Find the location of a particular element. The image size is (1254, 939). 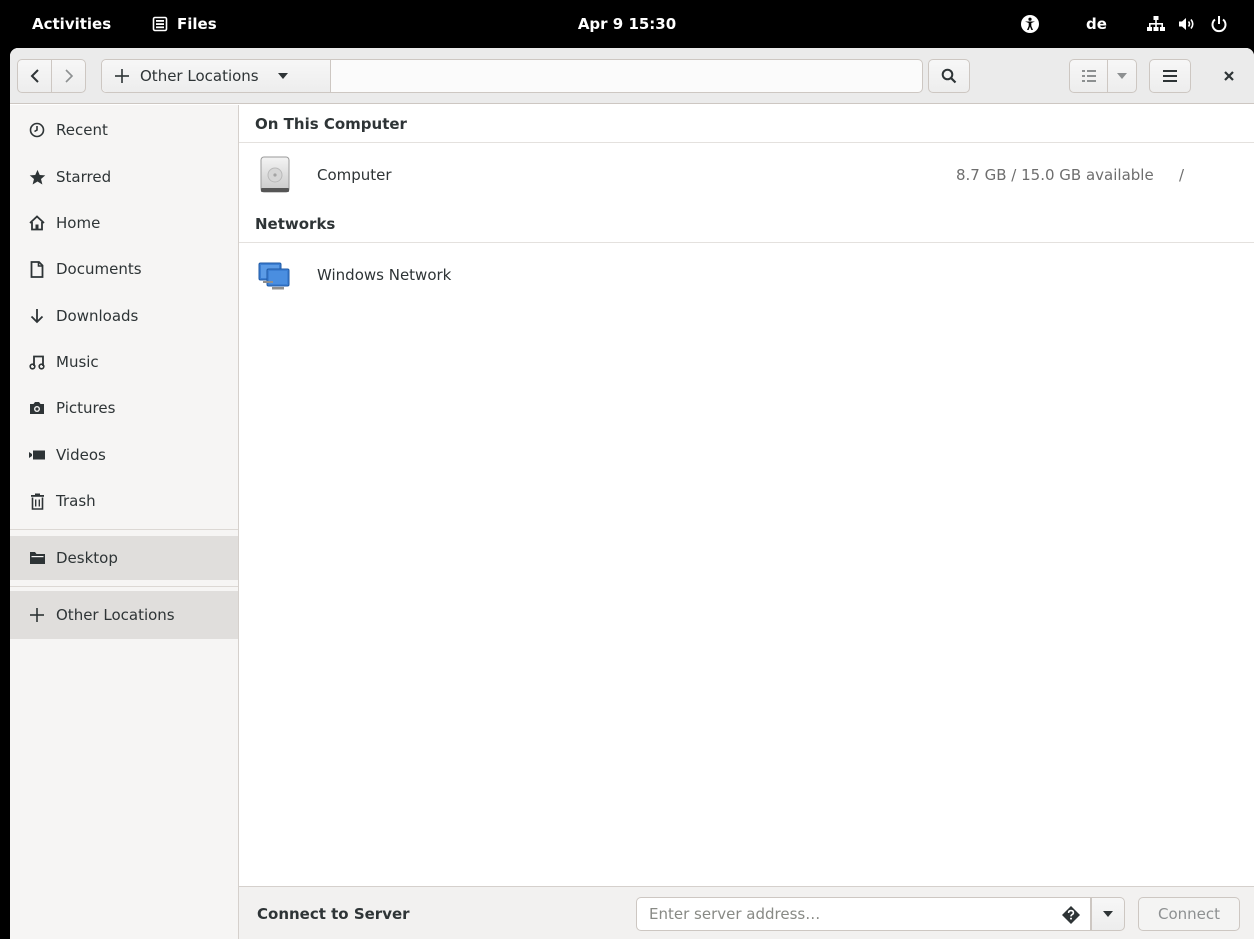

accessibility-icon is located at coordinates (1030, 24).